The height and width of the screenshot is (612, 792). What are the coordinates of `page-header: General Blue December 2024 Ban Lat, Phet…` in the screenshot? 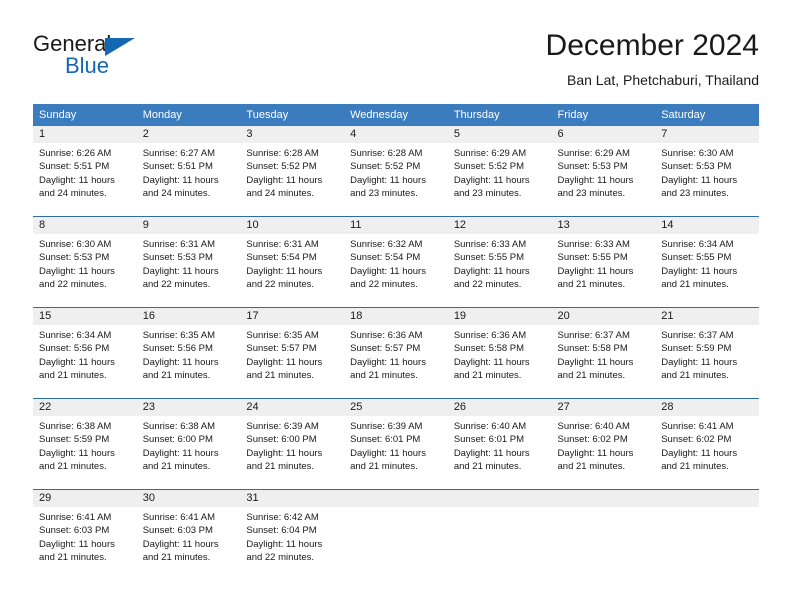 It's located at (396, 63).